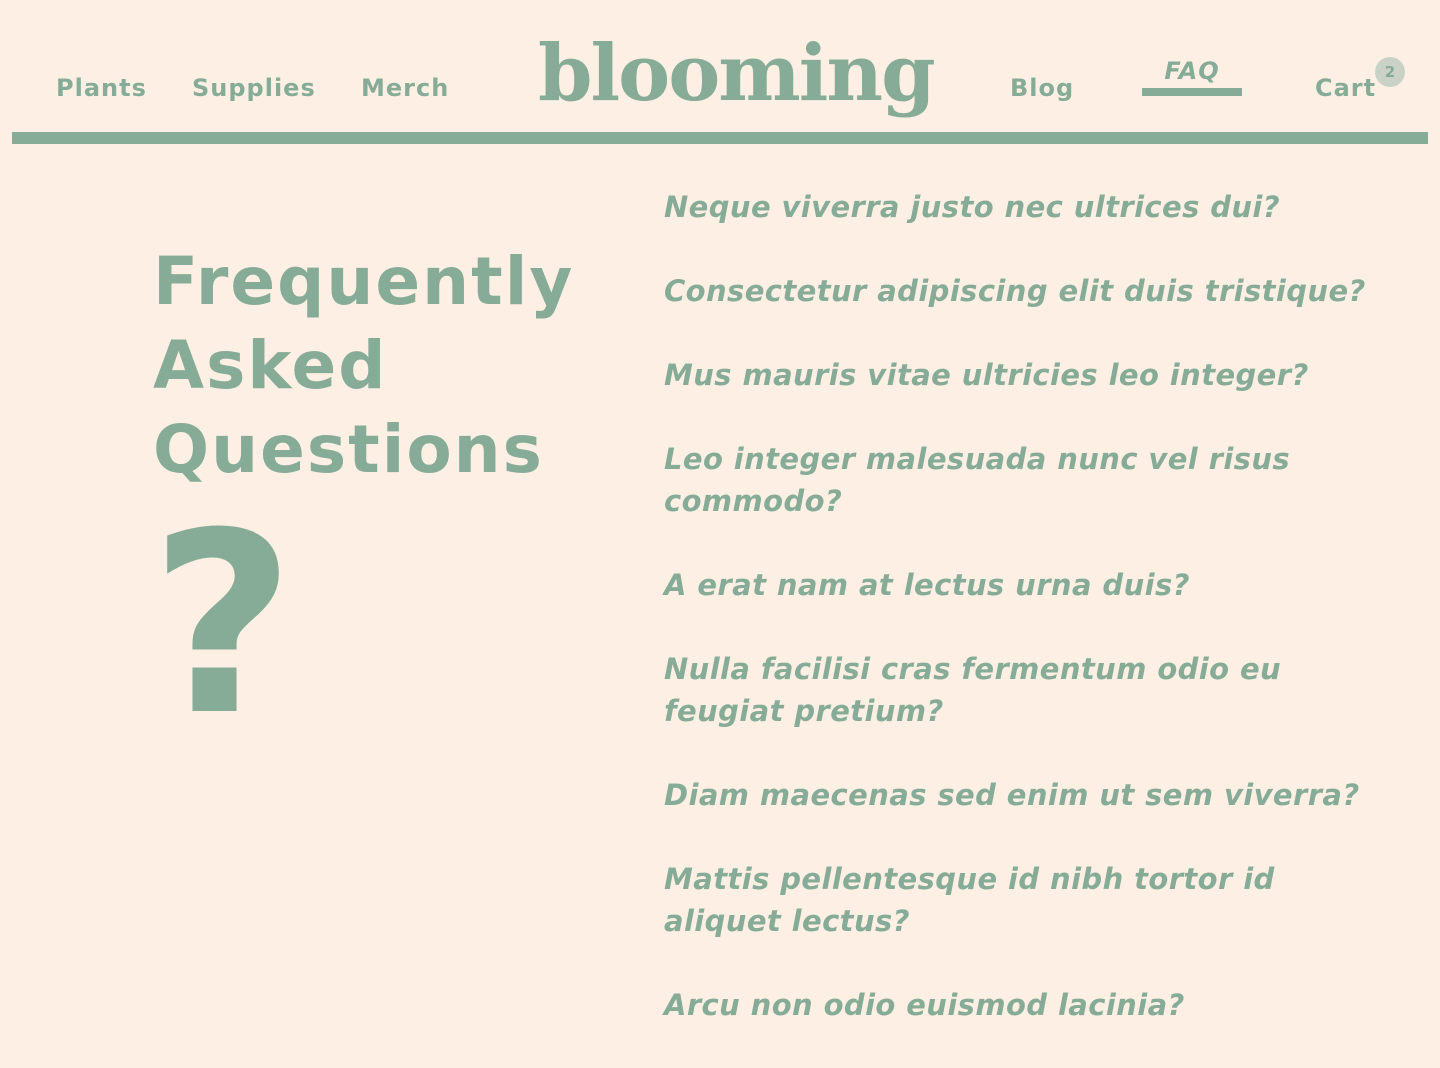  I want to click on faq-question: Arcu non odio euismod lacinia?, so click(1024, 1005).